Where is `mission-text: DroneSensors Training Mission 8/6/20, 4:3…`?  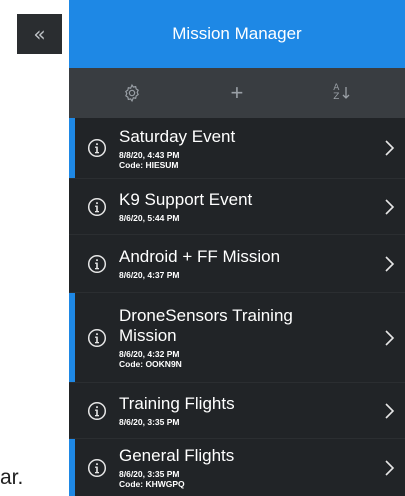 mission-text: DroneSensors Training Mission 8/6/20, 4:3… is located at coordinates (248, 337).